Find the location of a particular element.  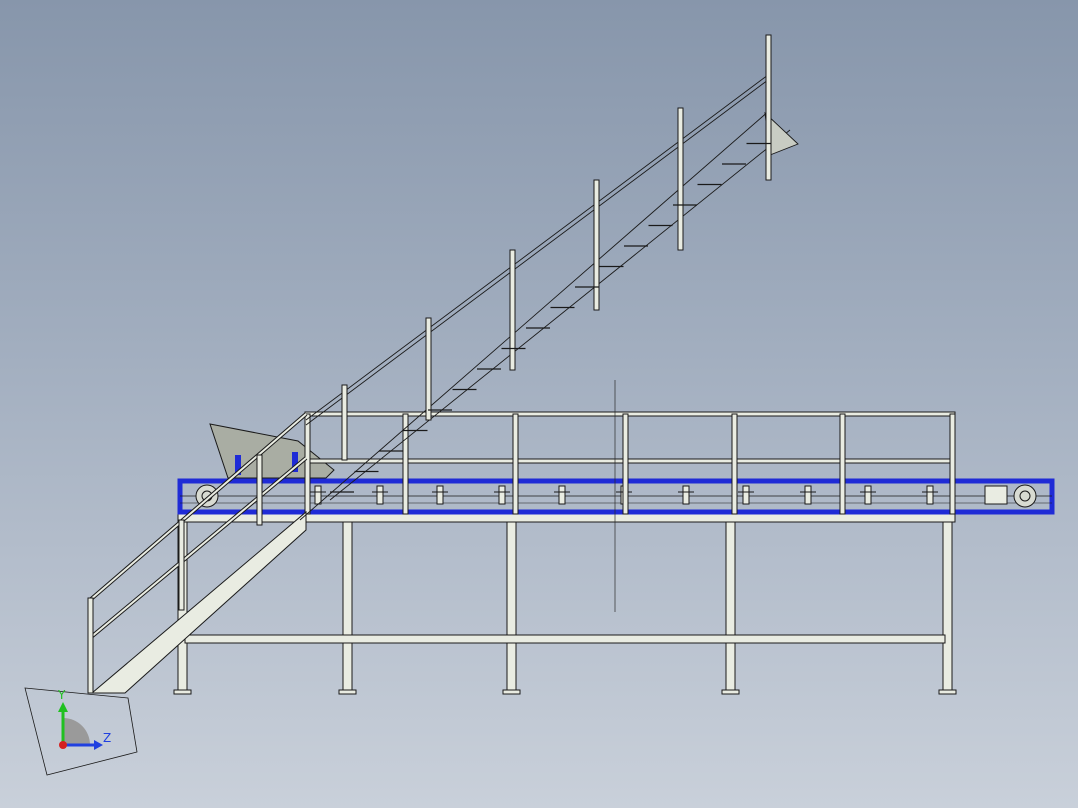

y-axis-label: Y is located at coordinates (61, 695).